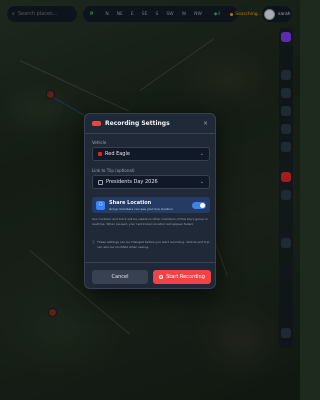 This screenshot has height=400, width=320. I want to click on trip-select: Presidents Day 2026 ⌄, so click(151, 182).